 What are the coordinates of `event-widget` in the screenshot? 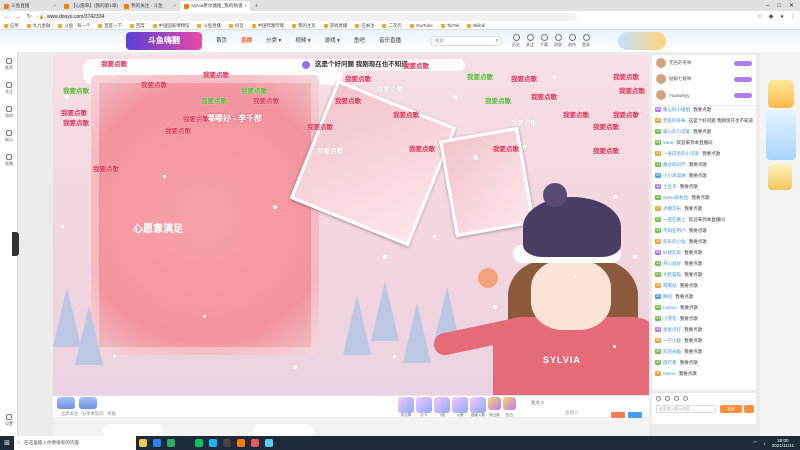 It's located at (781, 94).